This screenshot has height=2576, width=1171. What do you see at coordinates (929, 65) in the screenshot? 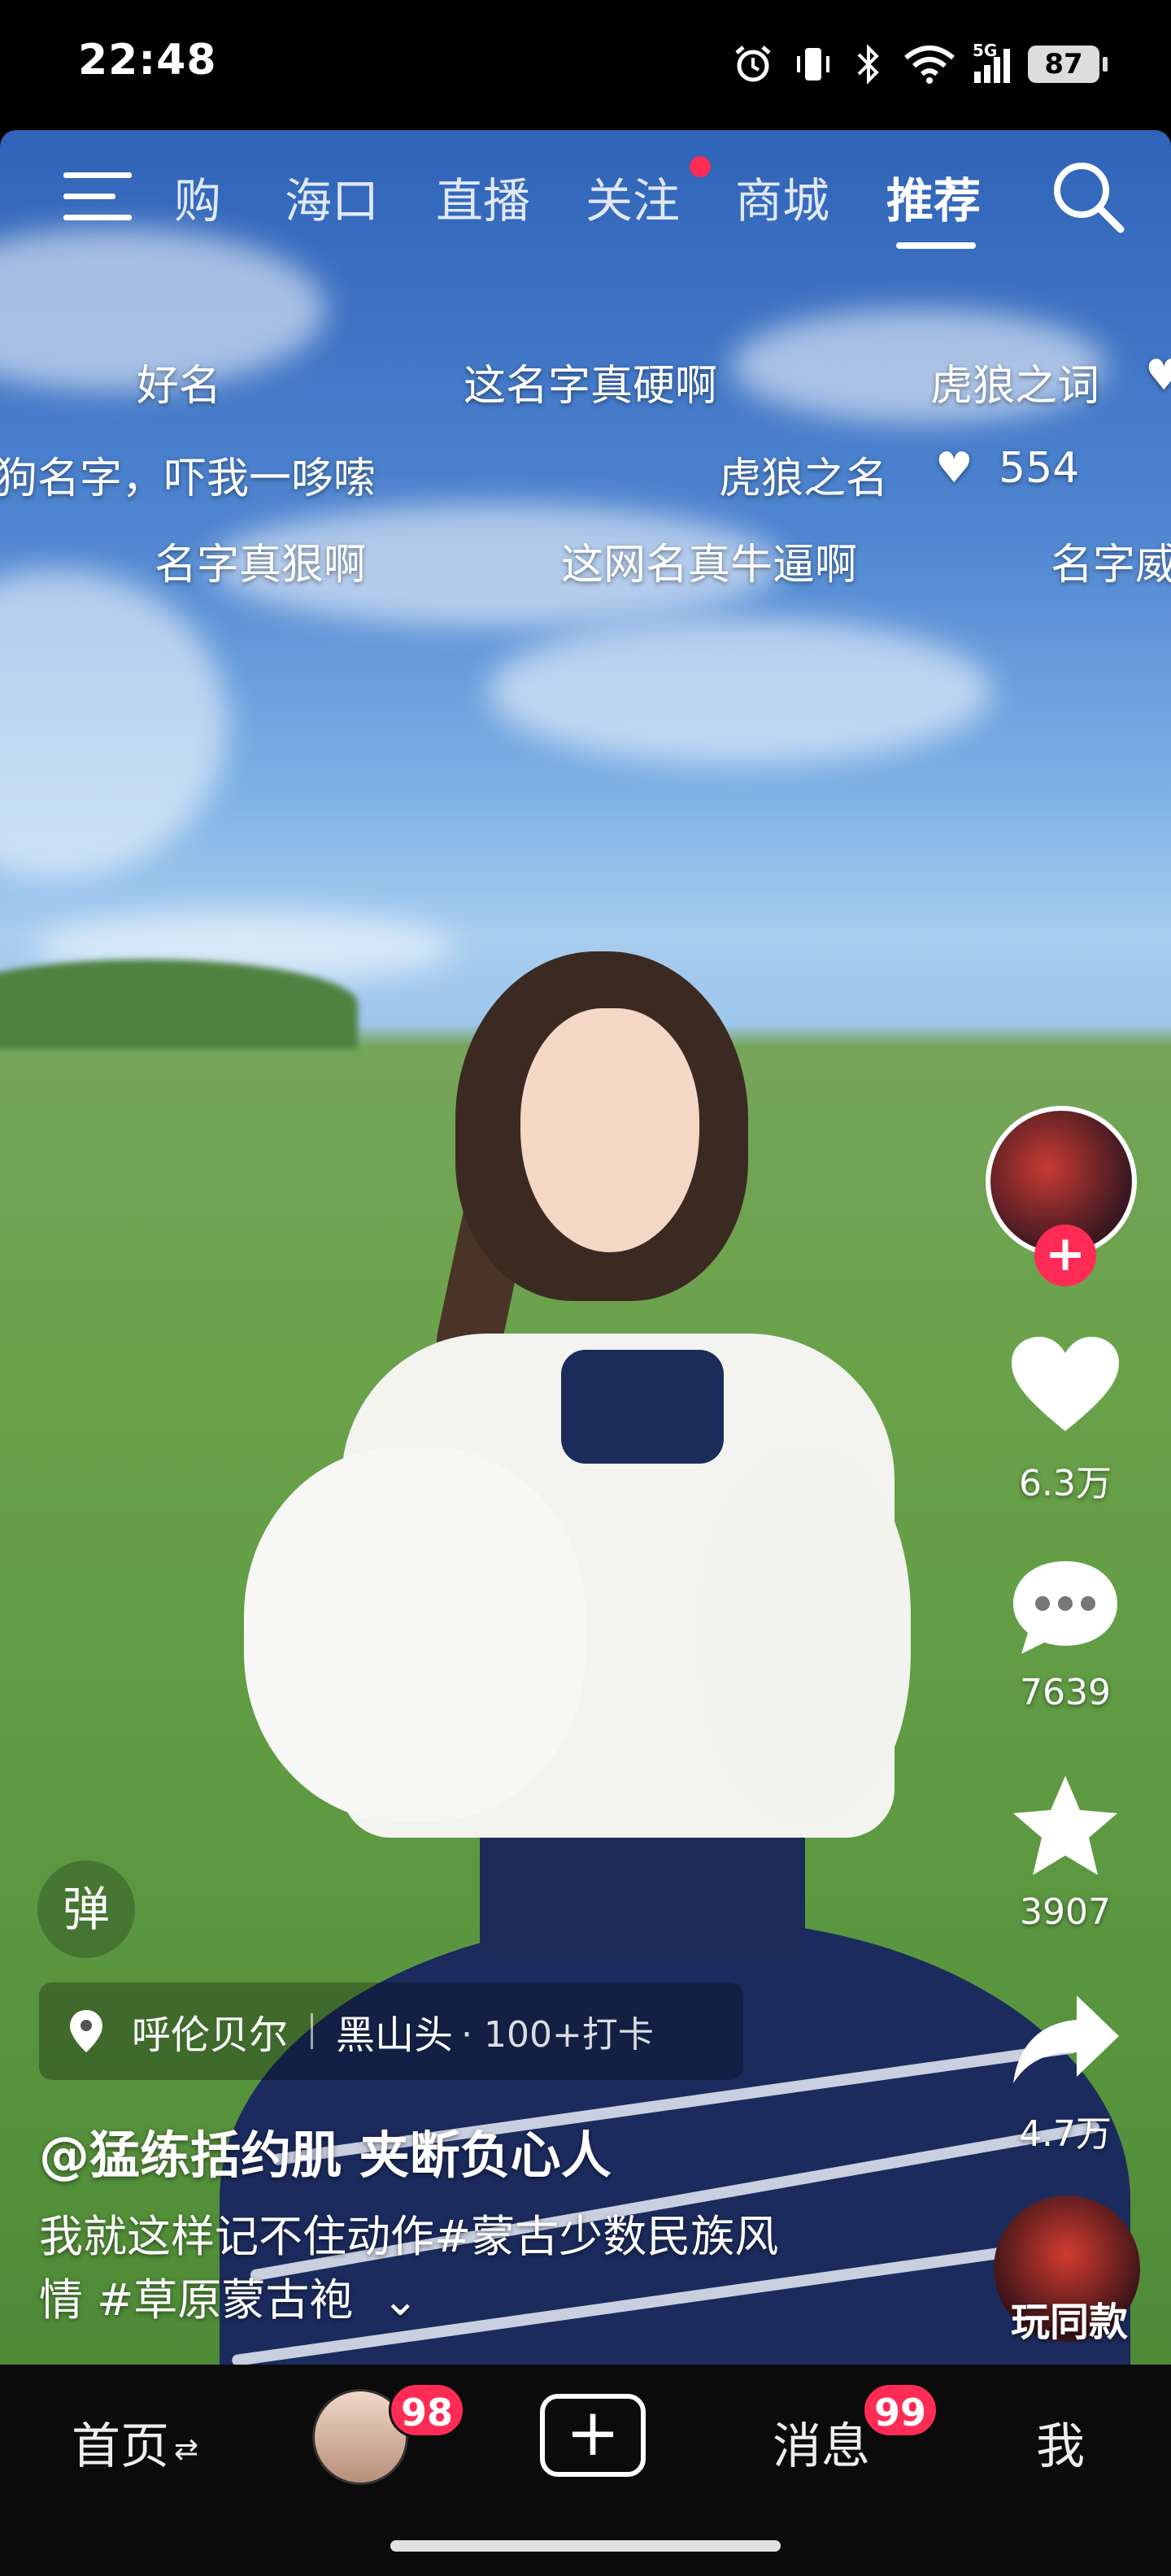
I see `wifi-icon` at bounding box center [929, 65].